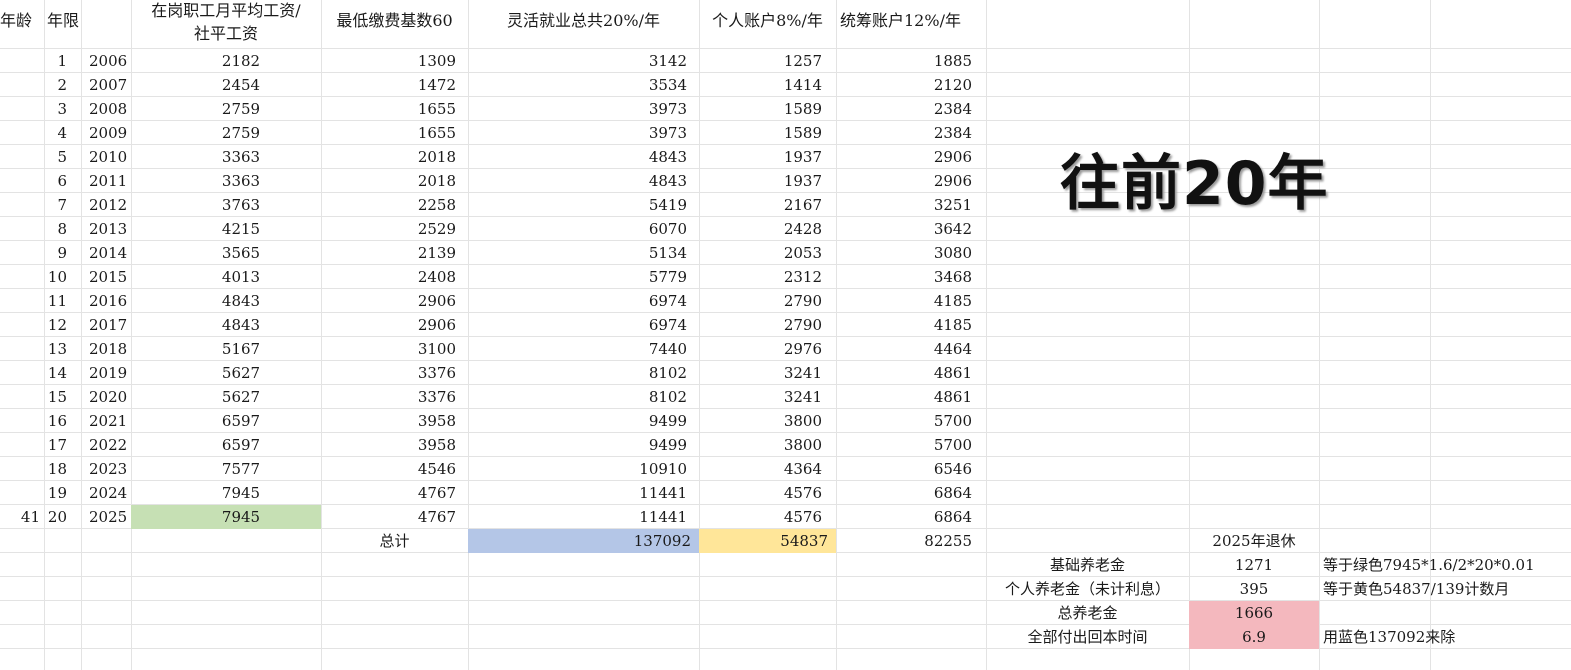 The width and height of the screenshot is (1571, 670). I want to click on cell-min-base: 3958, so click(394, 445).